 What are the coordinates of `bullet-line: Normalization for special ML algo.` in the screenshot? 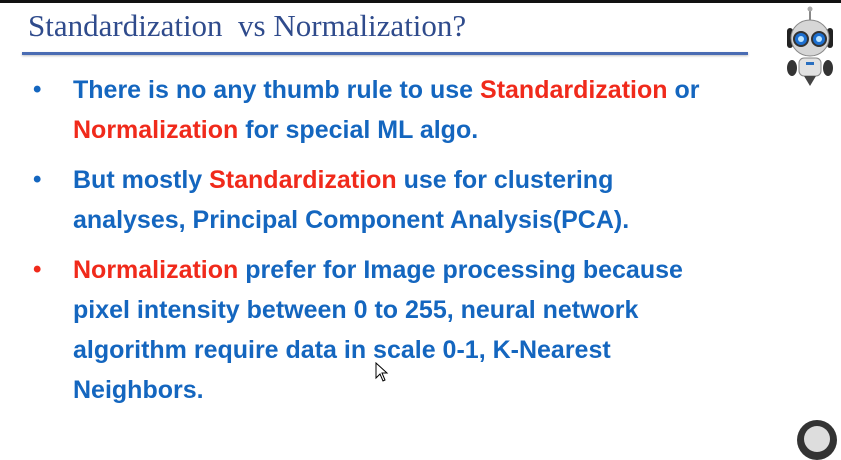 It's located at (275, 130).